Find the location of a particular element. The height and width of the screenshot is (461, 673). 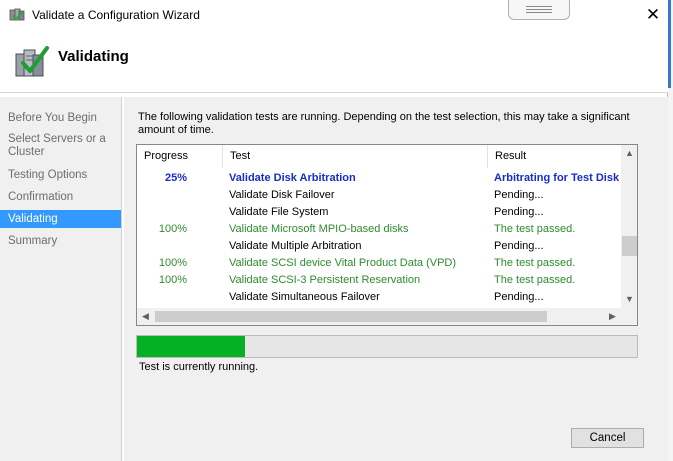

scroll-up-arrow-icon: ▲ is located at coordinates (629, 153).